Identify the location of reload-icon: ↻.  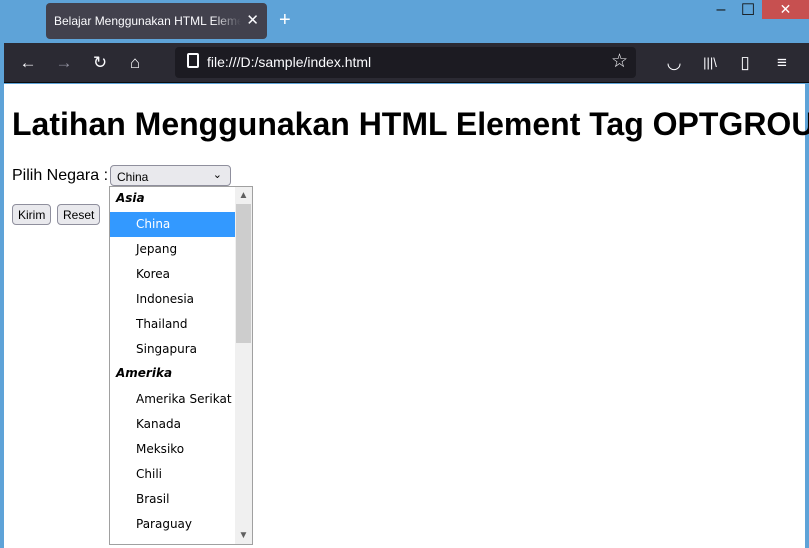
(100, 63).